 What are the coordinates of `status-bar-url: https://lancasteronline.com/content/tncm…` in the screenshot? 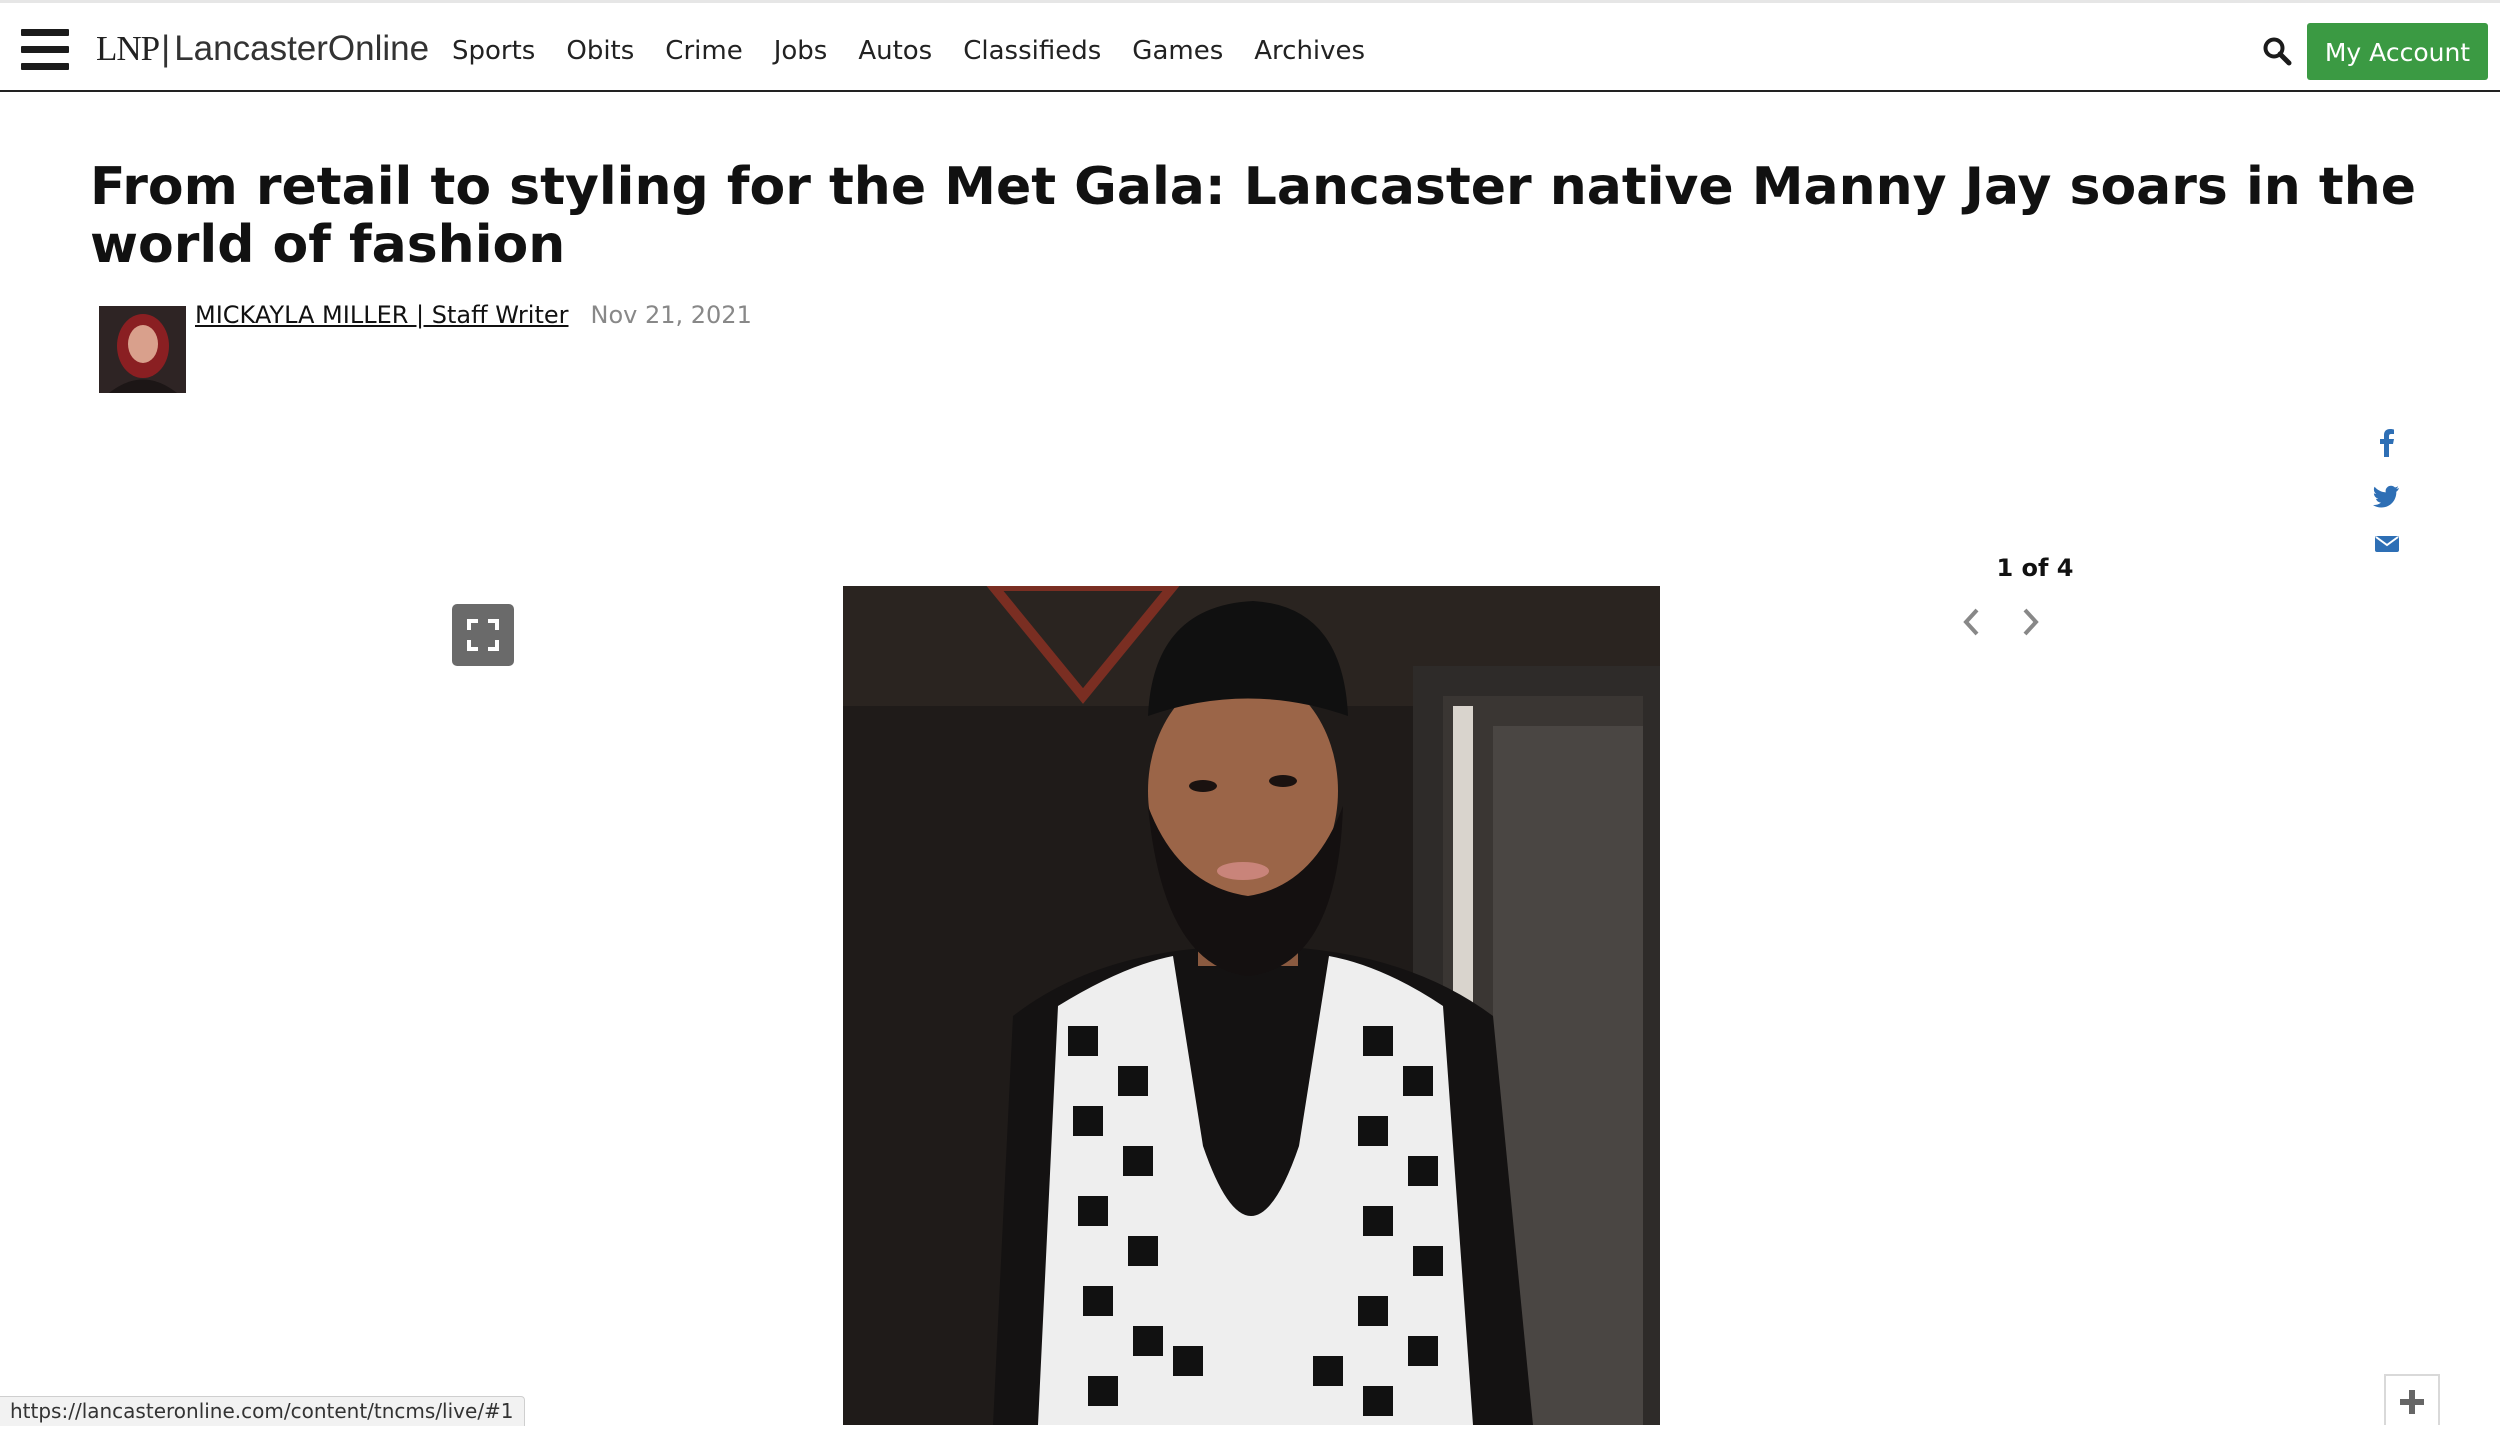 It's located at (262, 1411).